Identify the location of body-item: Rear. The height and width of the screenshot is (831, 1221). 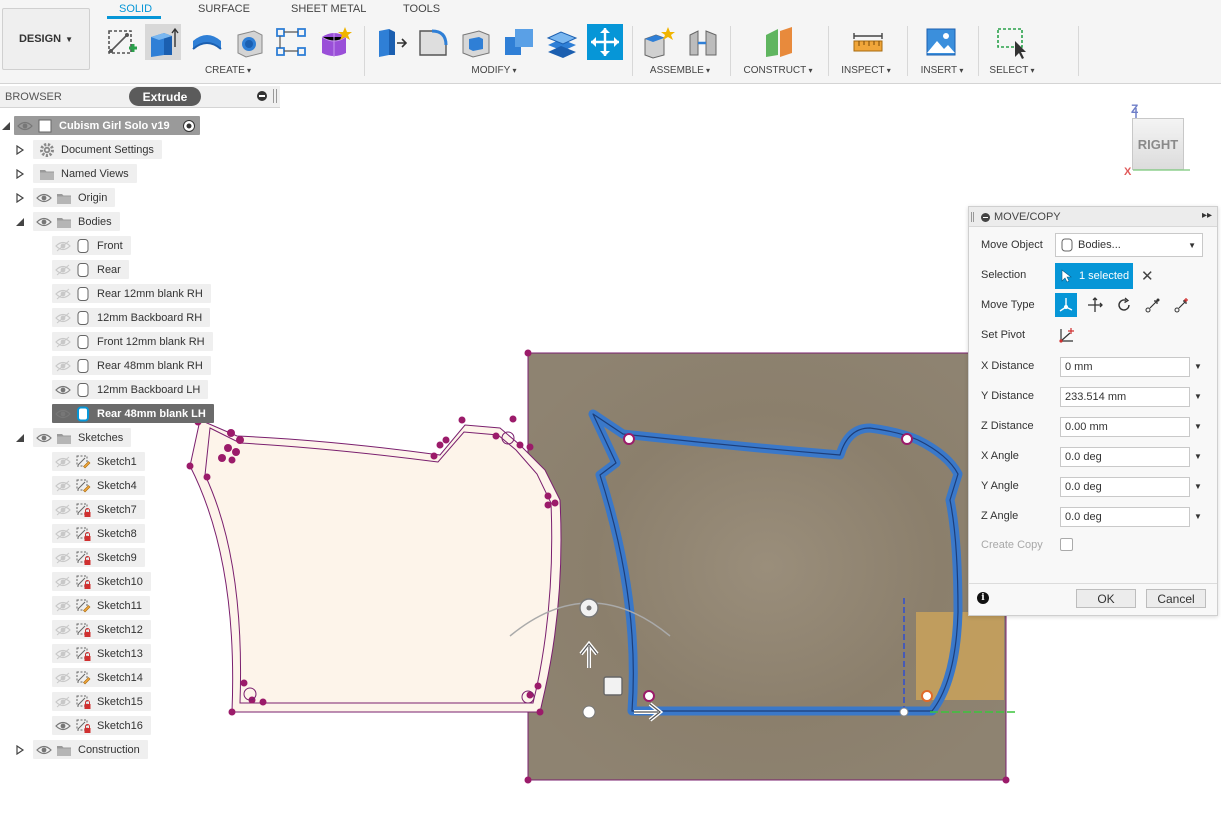
(90, 269).